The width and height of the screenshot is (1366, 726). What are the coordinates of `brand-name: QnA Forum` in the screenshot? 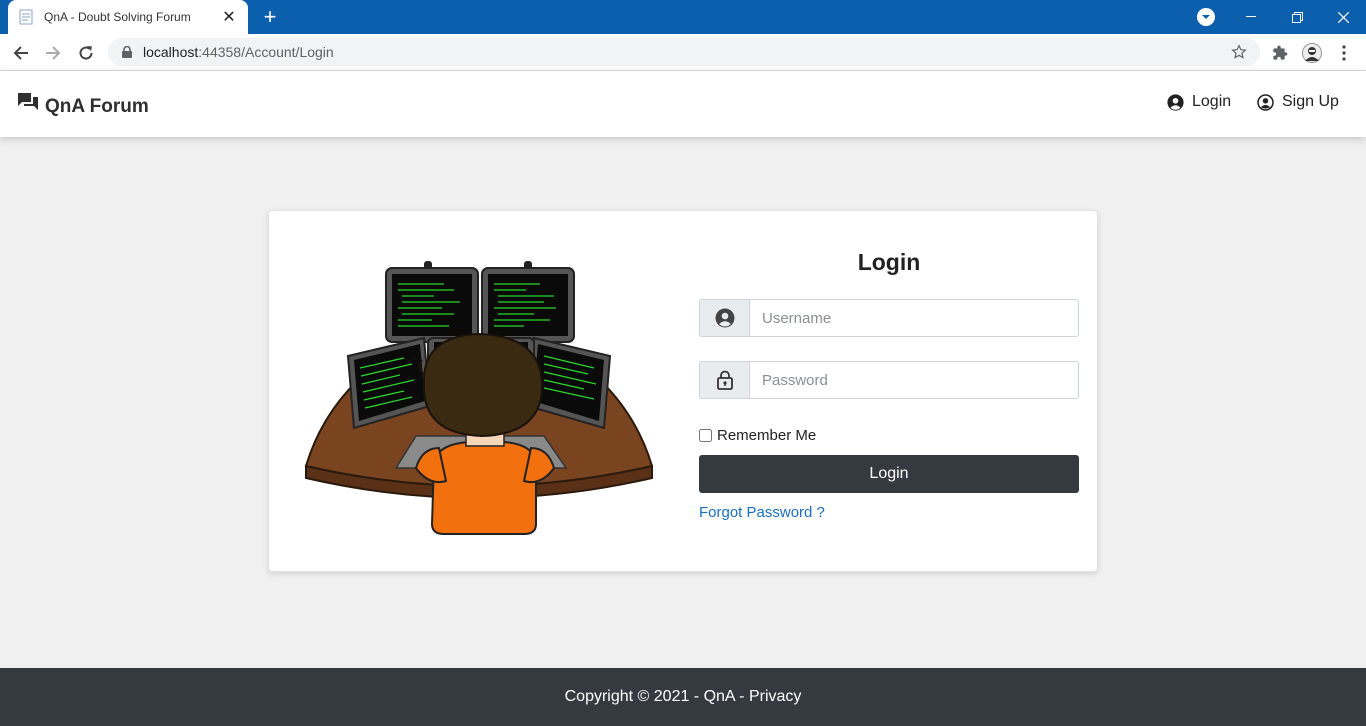 It's located at (97, 106).